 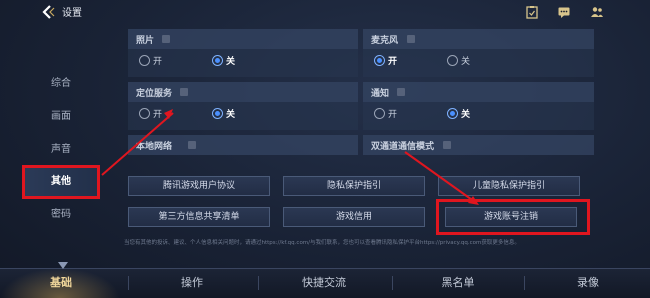 I want to click on tab-basic: 基础, so click(x=61, y=283).